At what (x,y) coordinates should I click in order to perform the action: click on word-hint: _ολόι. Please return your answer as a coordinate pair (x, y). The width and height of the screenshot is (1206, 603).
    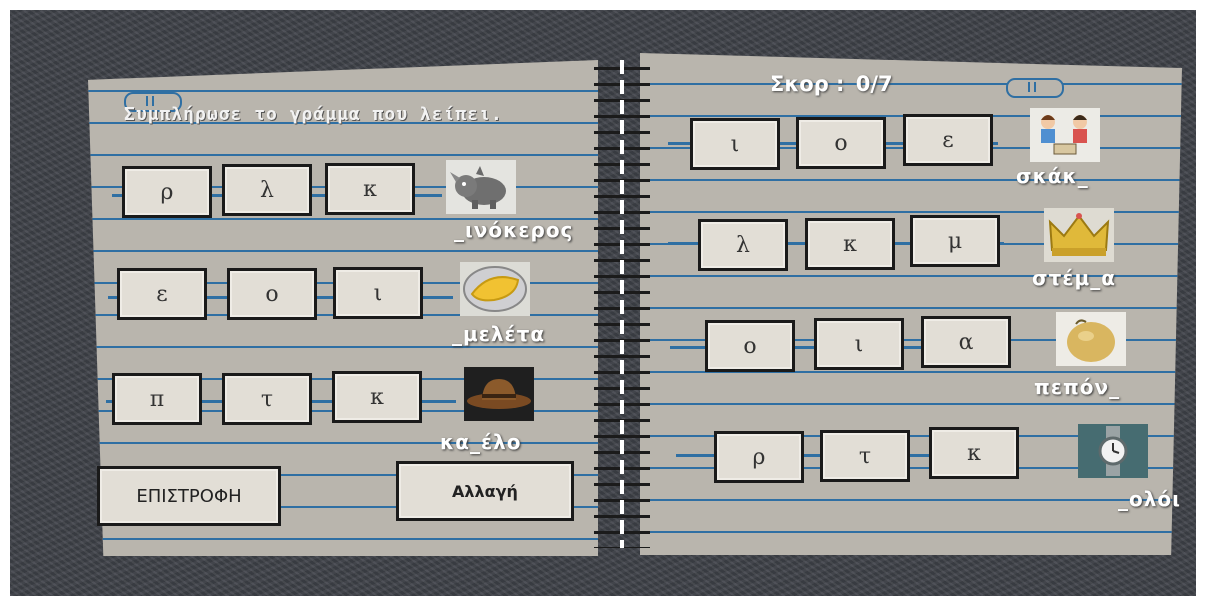
    Looking at the image, I should click on (1149, 499).